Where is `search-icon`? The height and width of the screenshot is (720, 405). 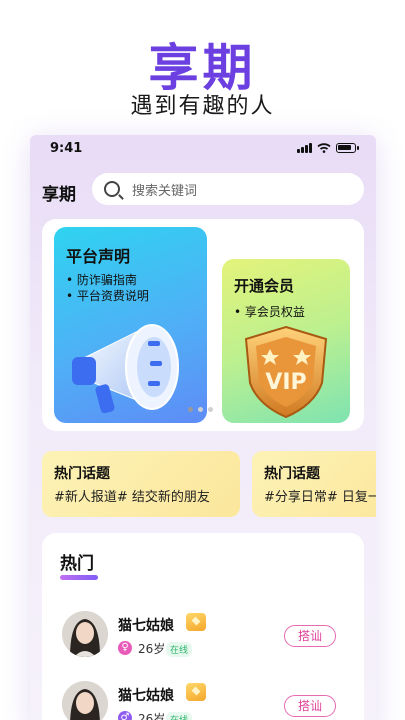 search-icon is located at coordinates (112, 189).